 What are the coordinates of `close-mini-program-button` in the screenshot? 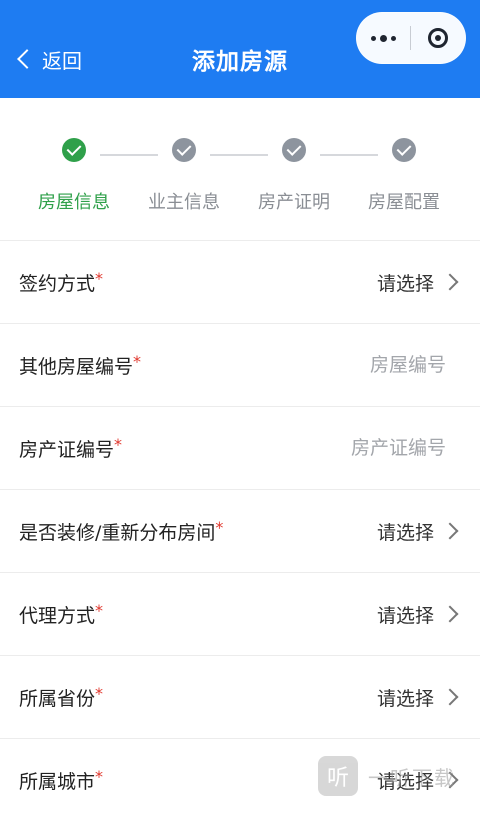 It's located at (438, 38).